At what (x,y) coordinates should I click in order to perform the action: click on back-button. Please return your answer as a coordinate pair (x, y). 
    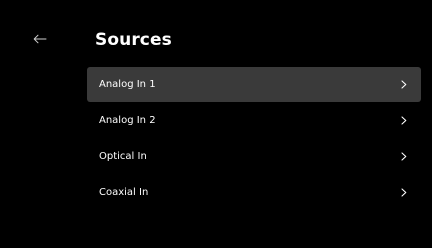
    Looking at the image, I should click on (40, 39).